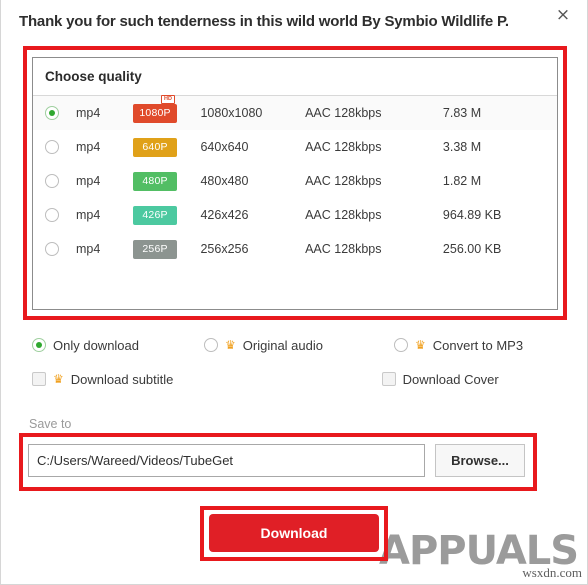 This screenshot has height=585, width=588. What do you see at coordinates (52, 147) in the screenshot?
I see `radio-quality-640p` at bounding box center [52, 147].